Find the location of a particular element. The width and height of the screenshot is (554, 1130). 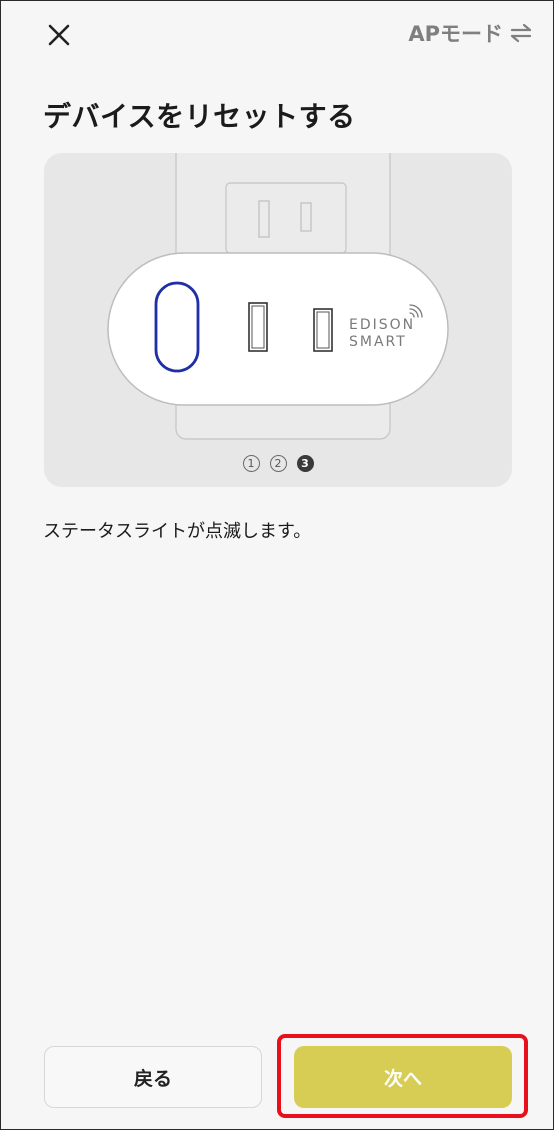

ap-mode-label: APモード is located at coordinates (455, 34).